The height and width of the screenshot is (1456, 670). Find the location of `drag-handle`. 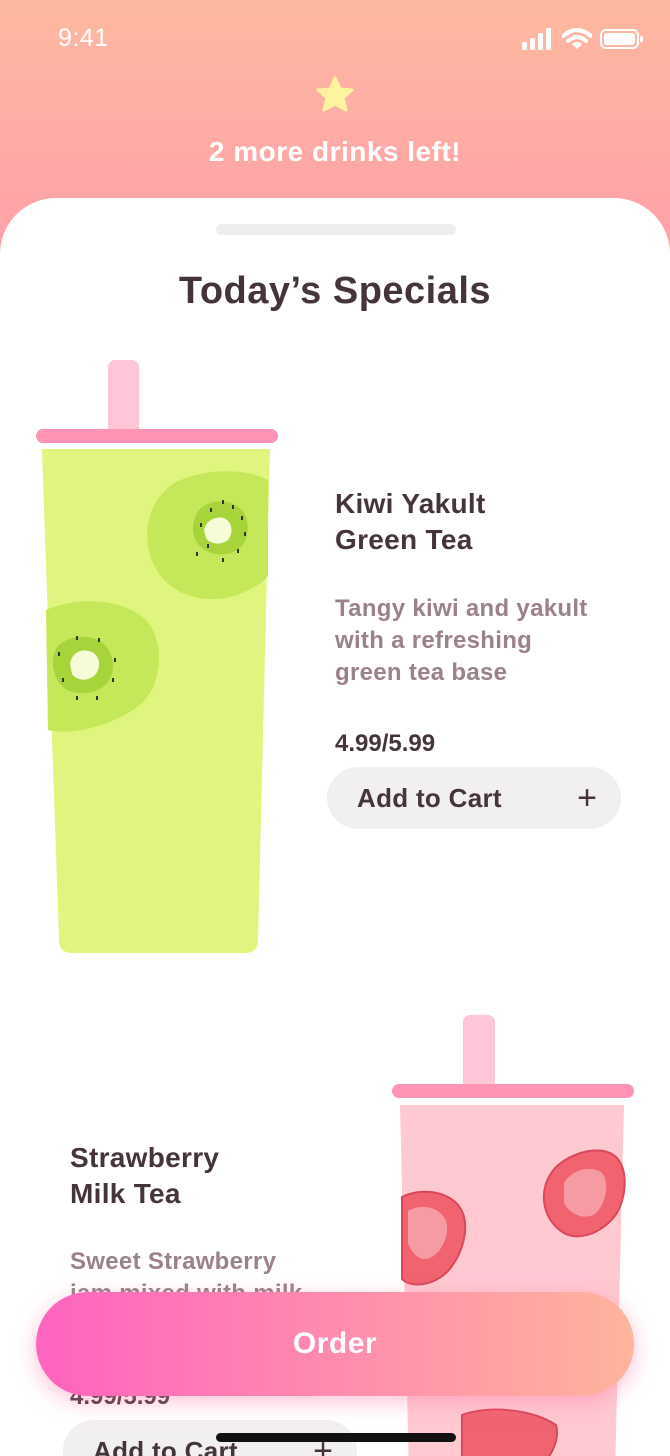

drag-handle is located at coordinates (336, 229).